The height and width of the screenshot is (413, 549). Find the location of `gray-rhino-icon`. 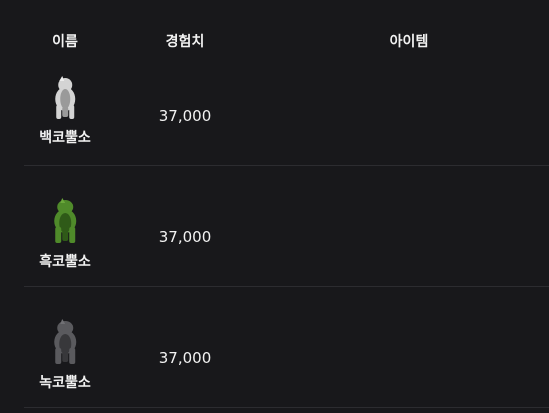

gray-rhino-icon is located at coordinates (65, 341).